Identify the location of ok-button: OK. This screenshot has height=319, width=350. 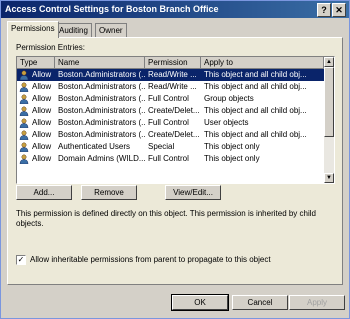
(200, 302).